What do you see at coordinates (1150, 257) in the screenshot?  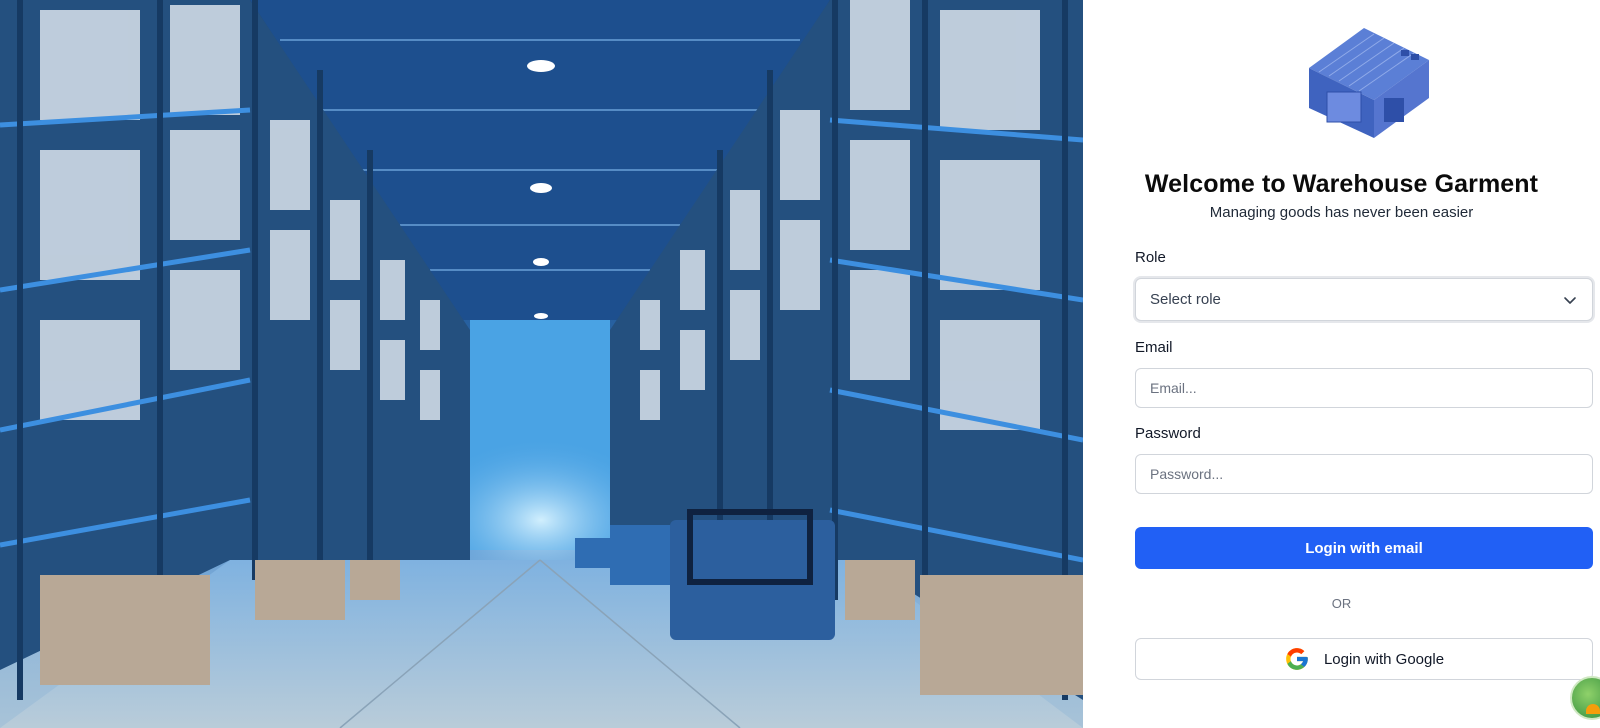 I see `role-label: Role` at bounding box center [1150, 257].